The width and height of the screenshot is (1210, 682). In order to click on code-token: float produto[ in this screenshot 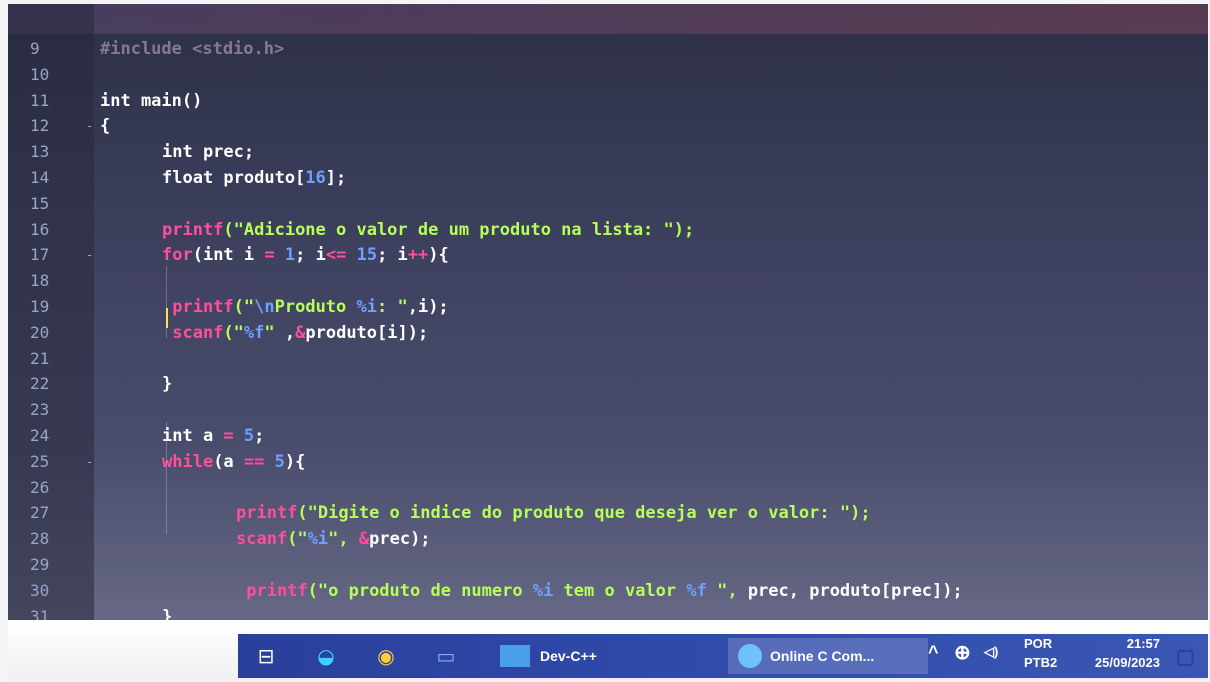, I will do `click(234, 178)`.